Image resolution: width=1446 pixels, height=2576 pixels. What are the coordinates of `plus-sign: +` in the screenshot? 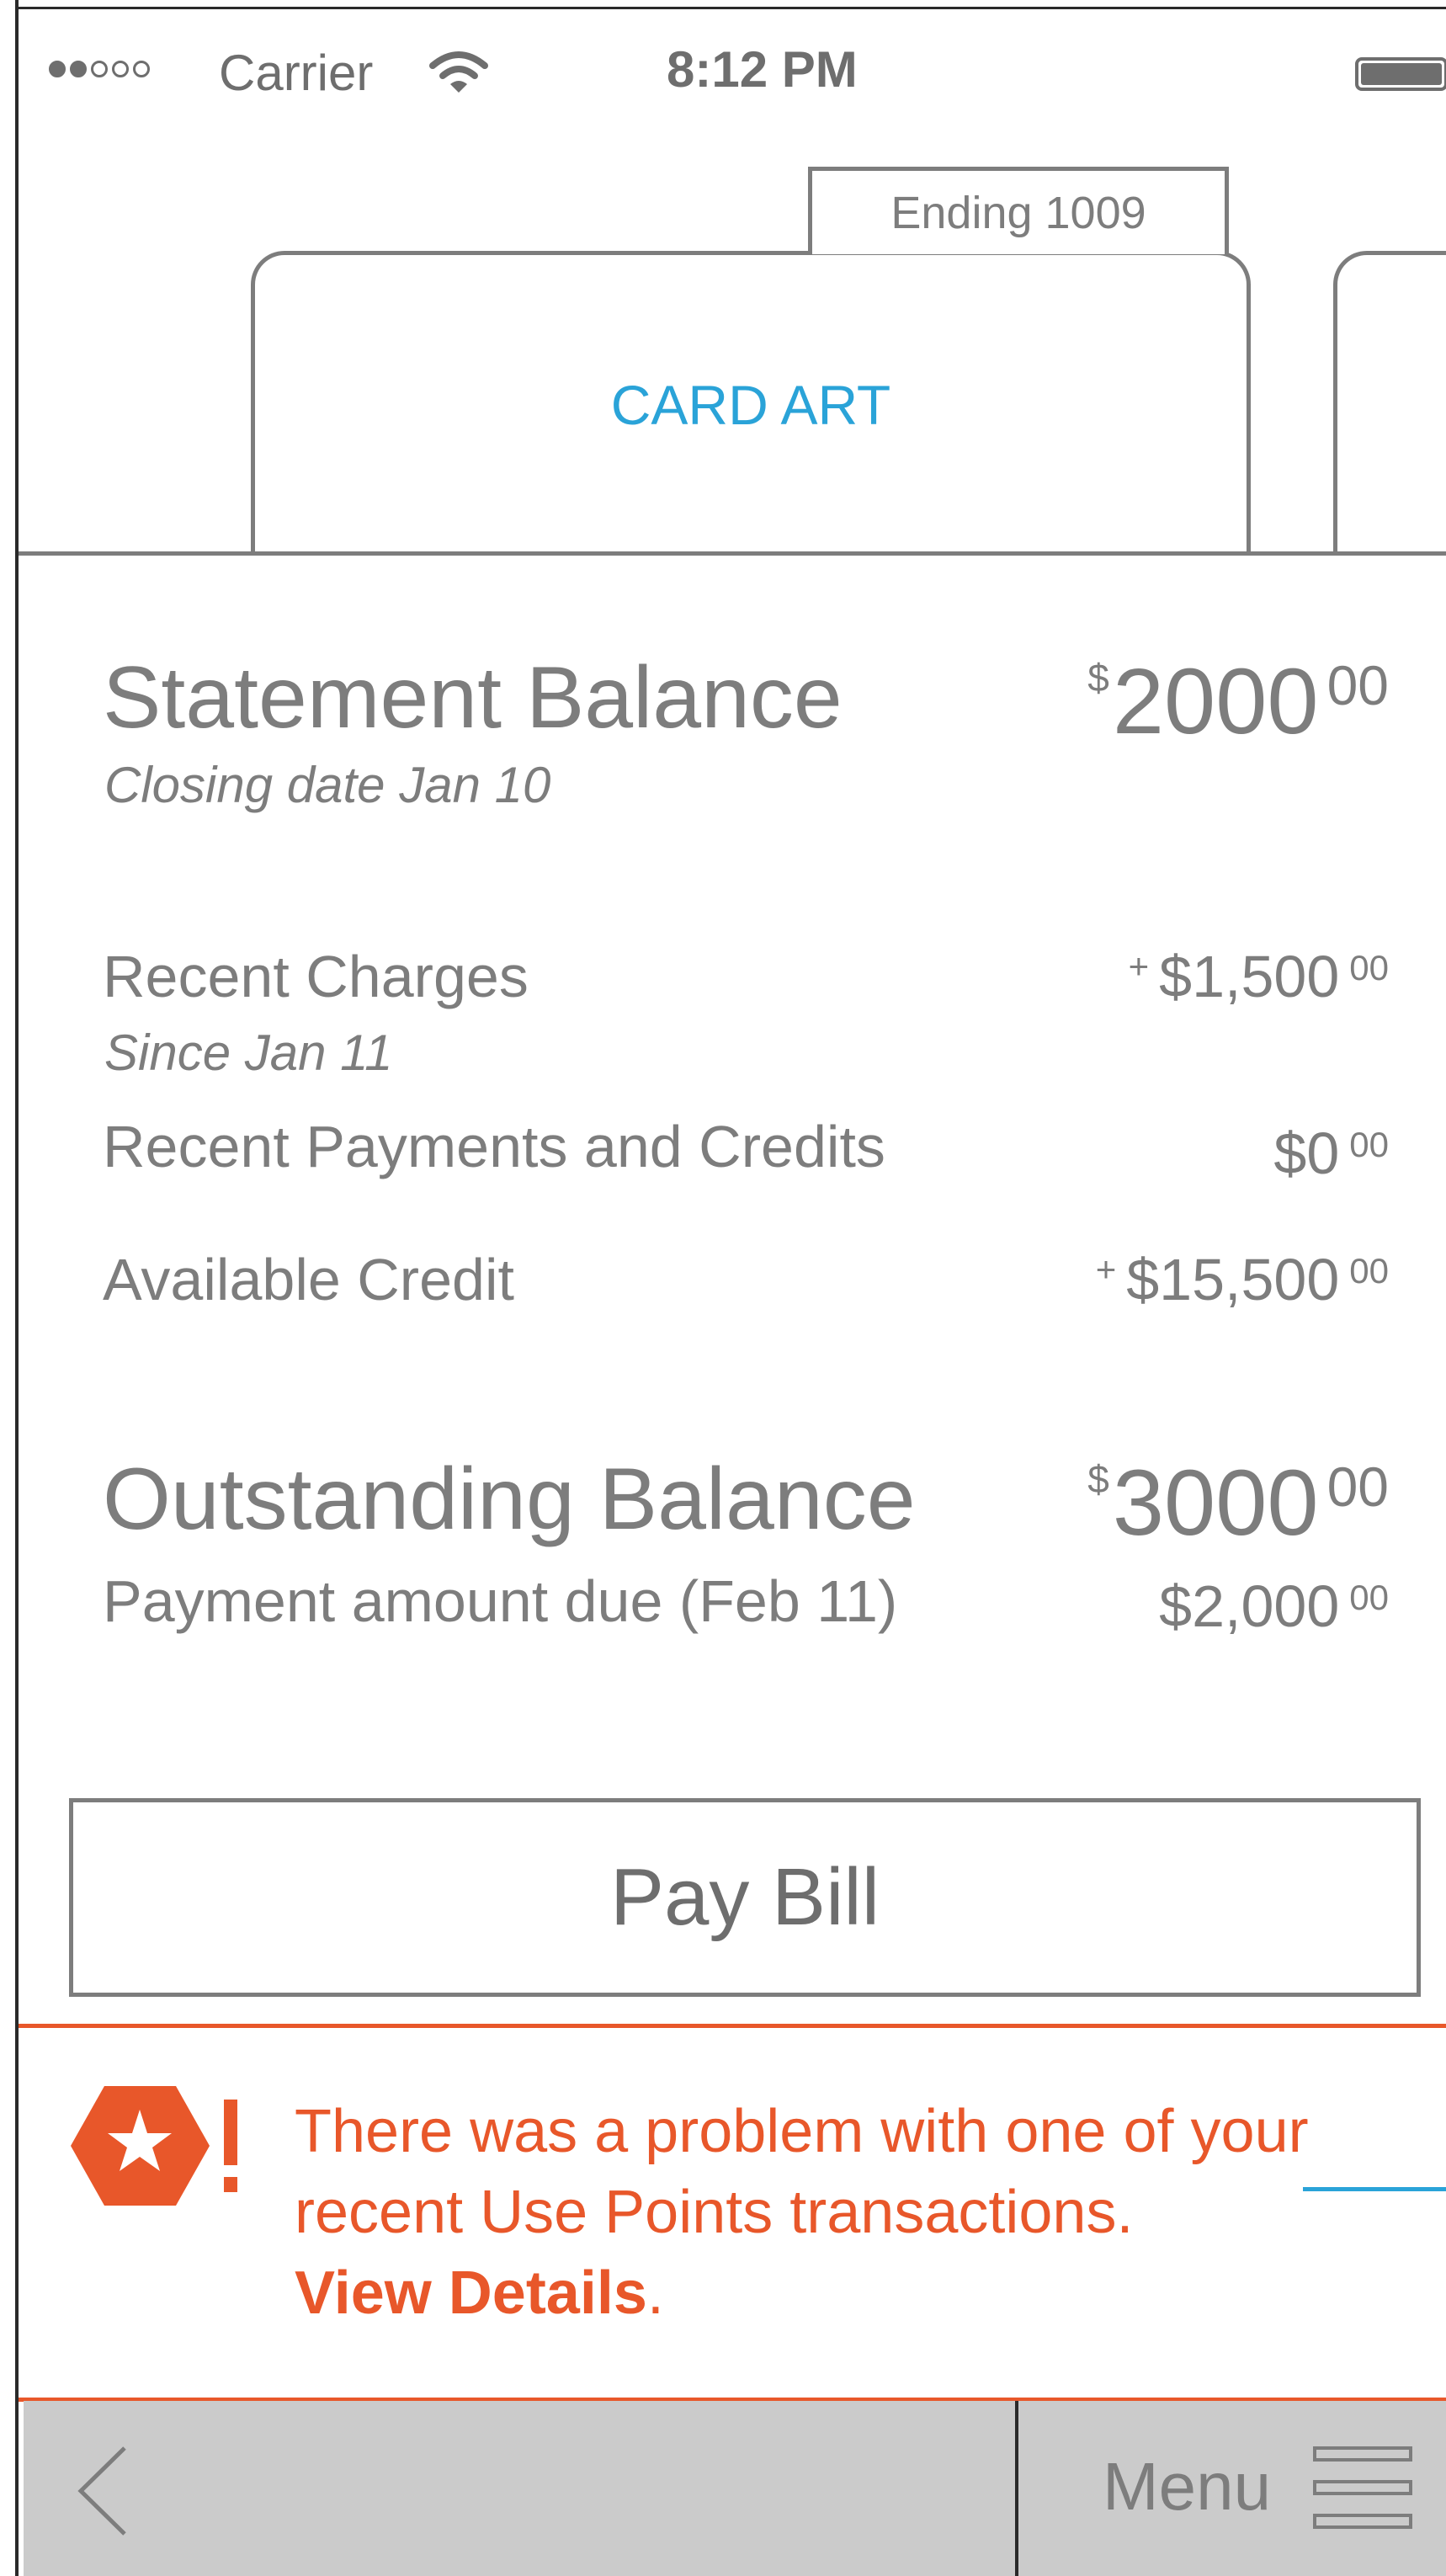 It's located at (1139, 966).